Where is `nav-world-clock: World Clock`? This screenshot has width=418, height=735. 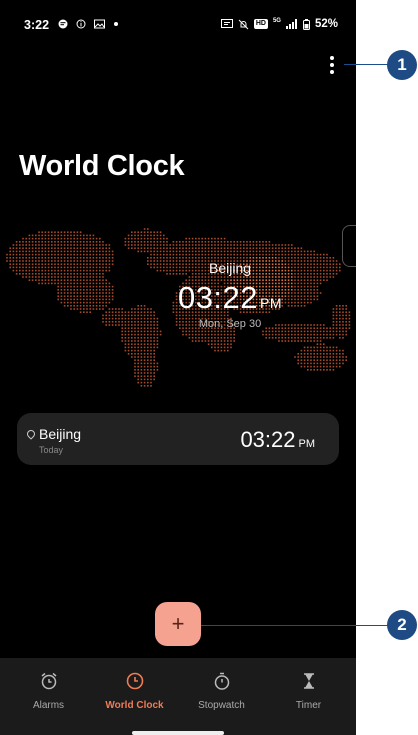
nav-world-clock: World Clock is located at coordinates (134, 690).